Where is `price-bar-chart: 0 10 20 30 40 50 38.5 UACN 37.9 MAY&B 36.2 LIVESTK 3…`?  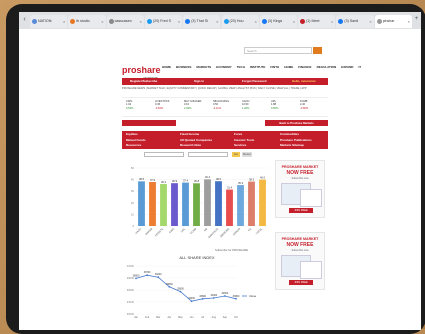
price-bar-chart: 0 10 20 30 40 50 38.5 UACN 37.9 MAY&B 36.2 LIVESTK 3… is located at coordinates (199, 202).